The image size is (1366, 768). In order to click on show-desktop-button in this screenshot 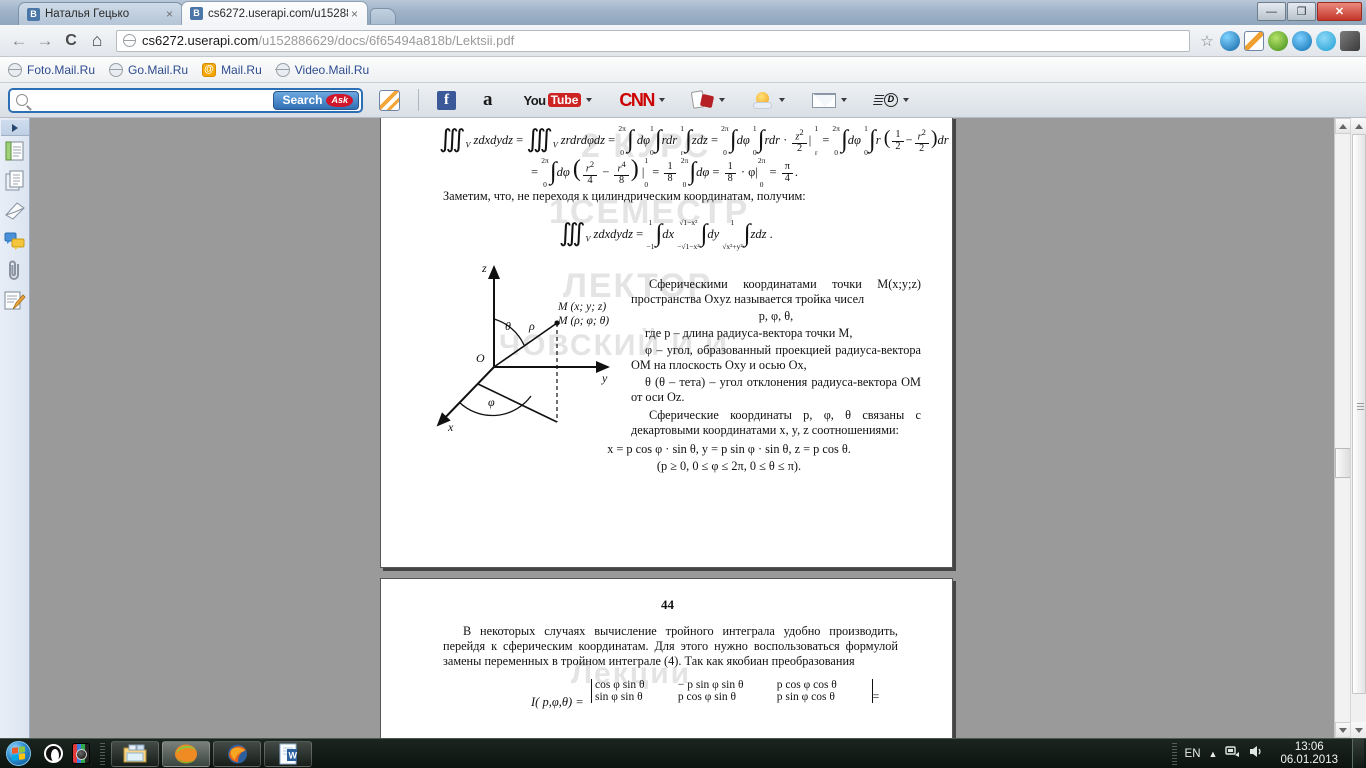, I will do `click(1358, 753)`.